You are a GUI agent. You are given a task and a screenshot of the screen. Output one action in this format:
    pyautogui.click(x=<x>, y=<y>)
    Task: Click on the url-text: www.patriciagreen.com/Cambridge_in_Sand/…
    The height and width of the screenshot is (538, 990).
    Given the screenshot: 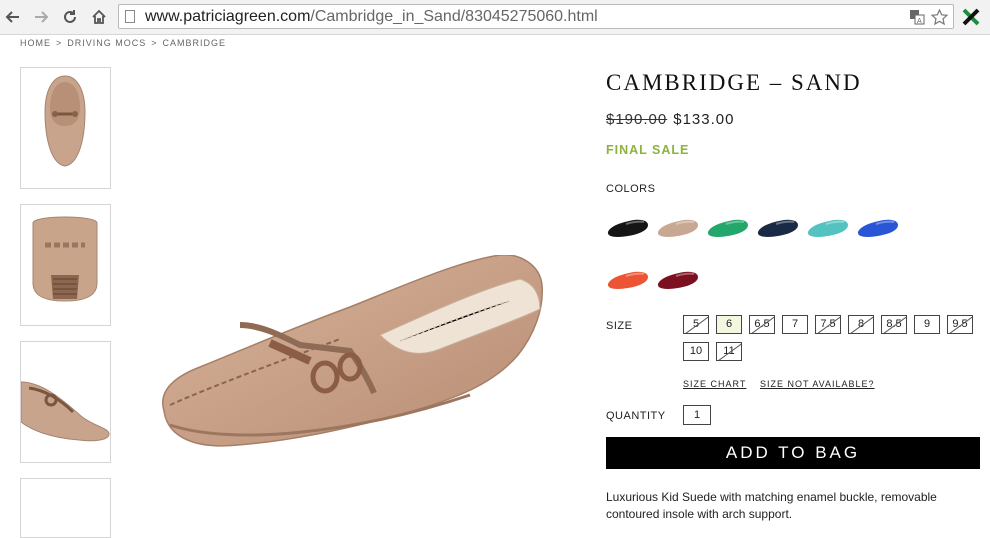 What is the action you would take?
    pyautogui.click(x=371, y=17)
    